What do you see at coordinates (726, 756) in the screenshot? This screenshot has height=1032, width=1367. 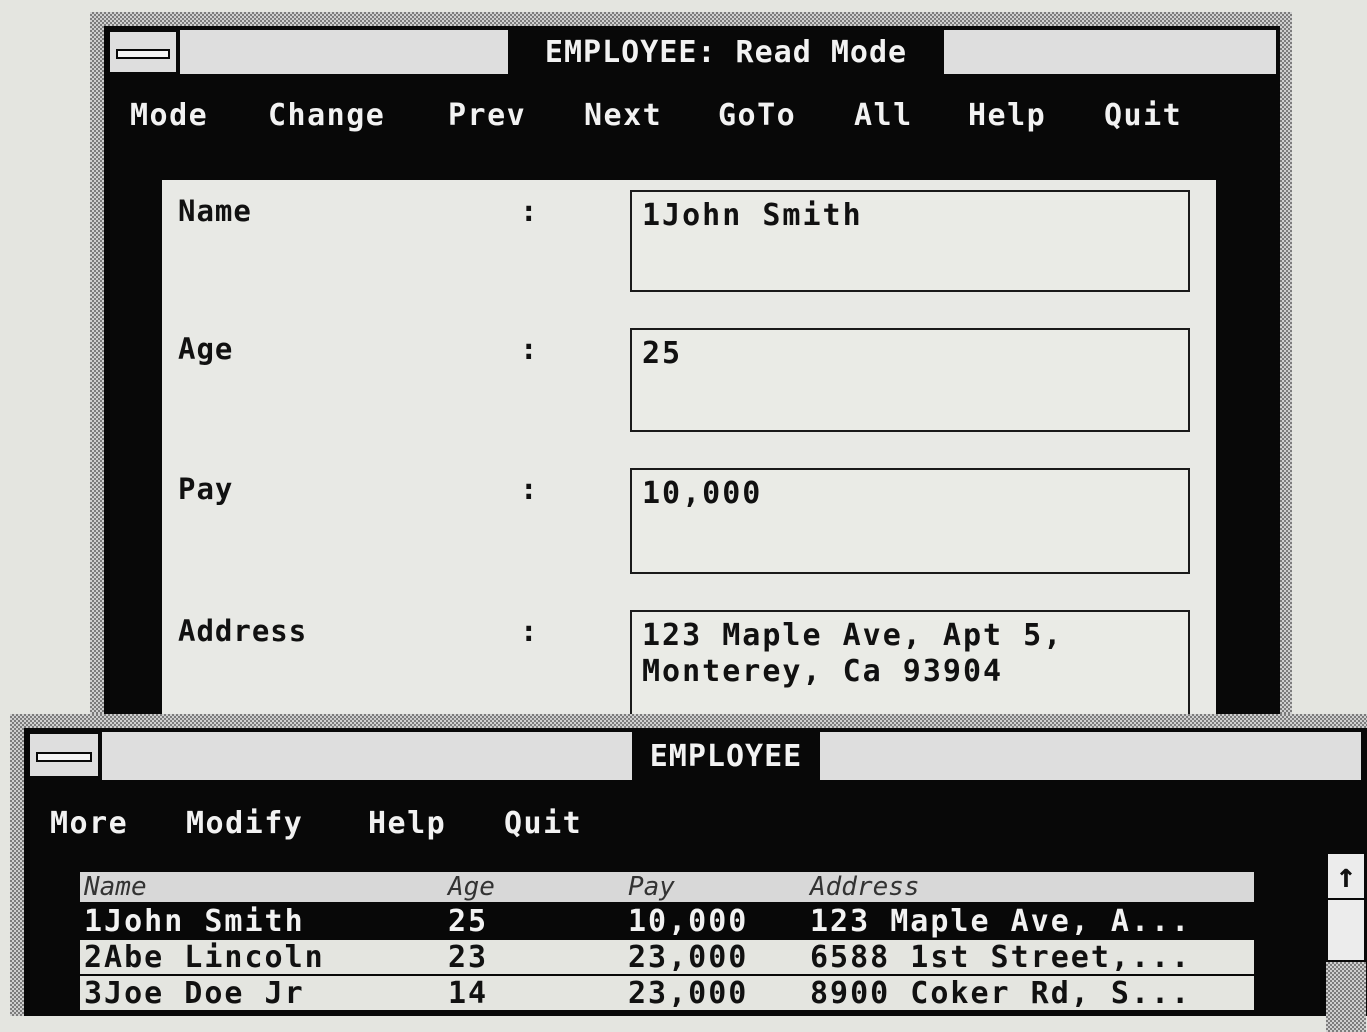 I see `window-title: EMPLOYEE` at bounding box center [726, 756].